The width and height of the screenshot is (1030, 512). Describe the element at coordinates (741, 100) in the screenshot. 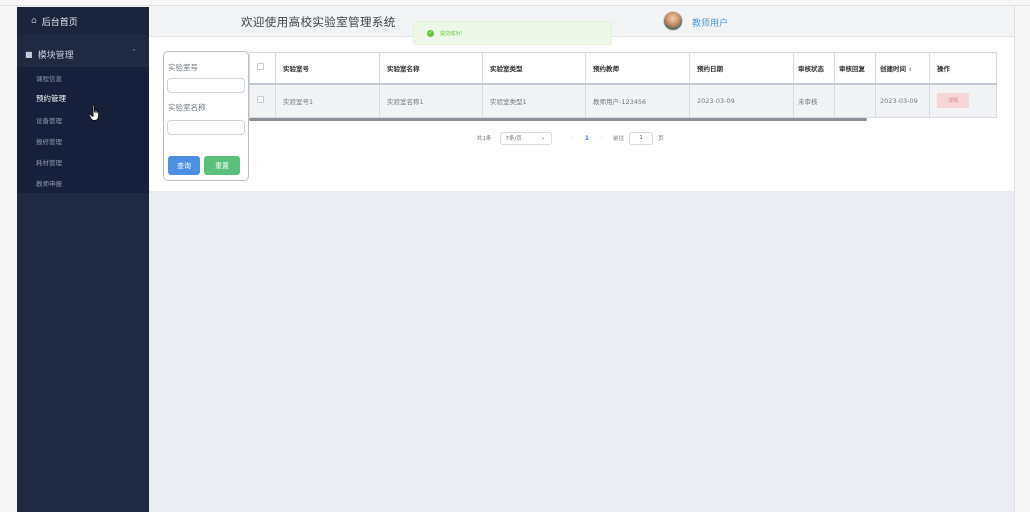

I see `cell-date: 2023-03-09` at that location.